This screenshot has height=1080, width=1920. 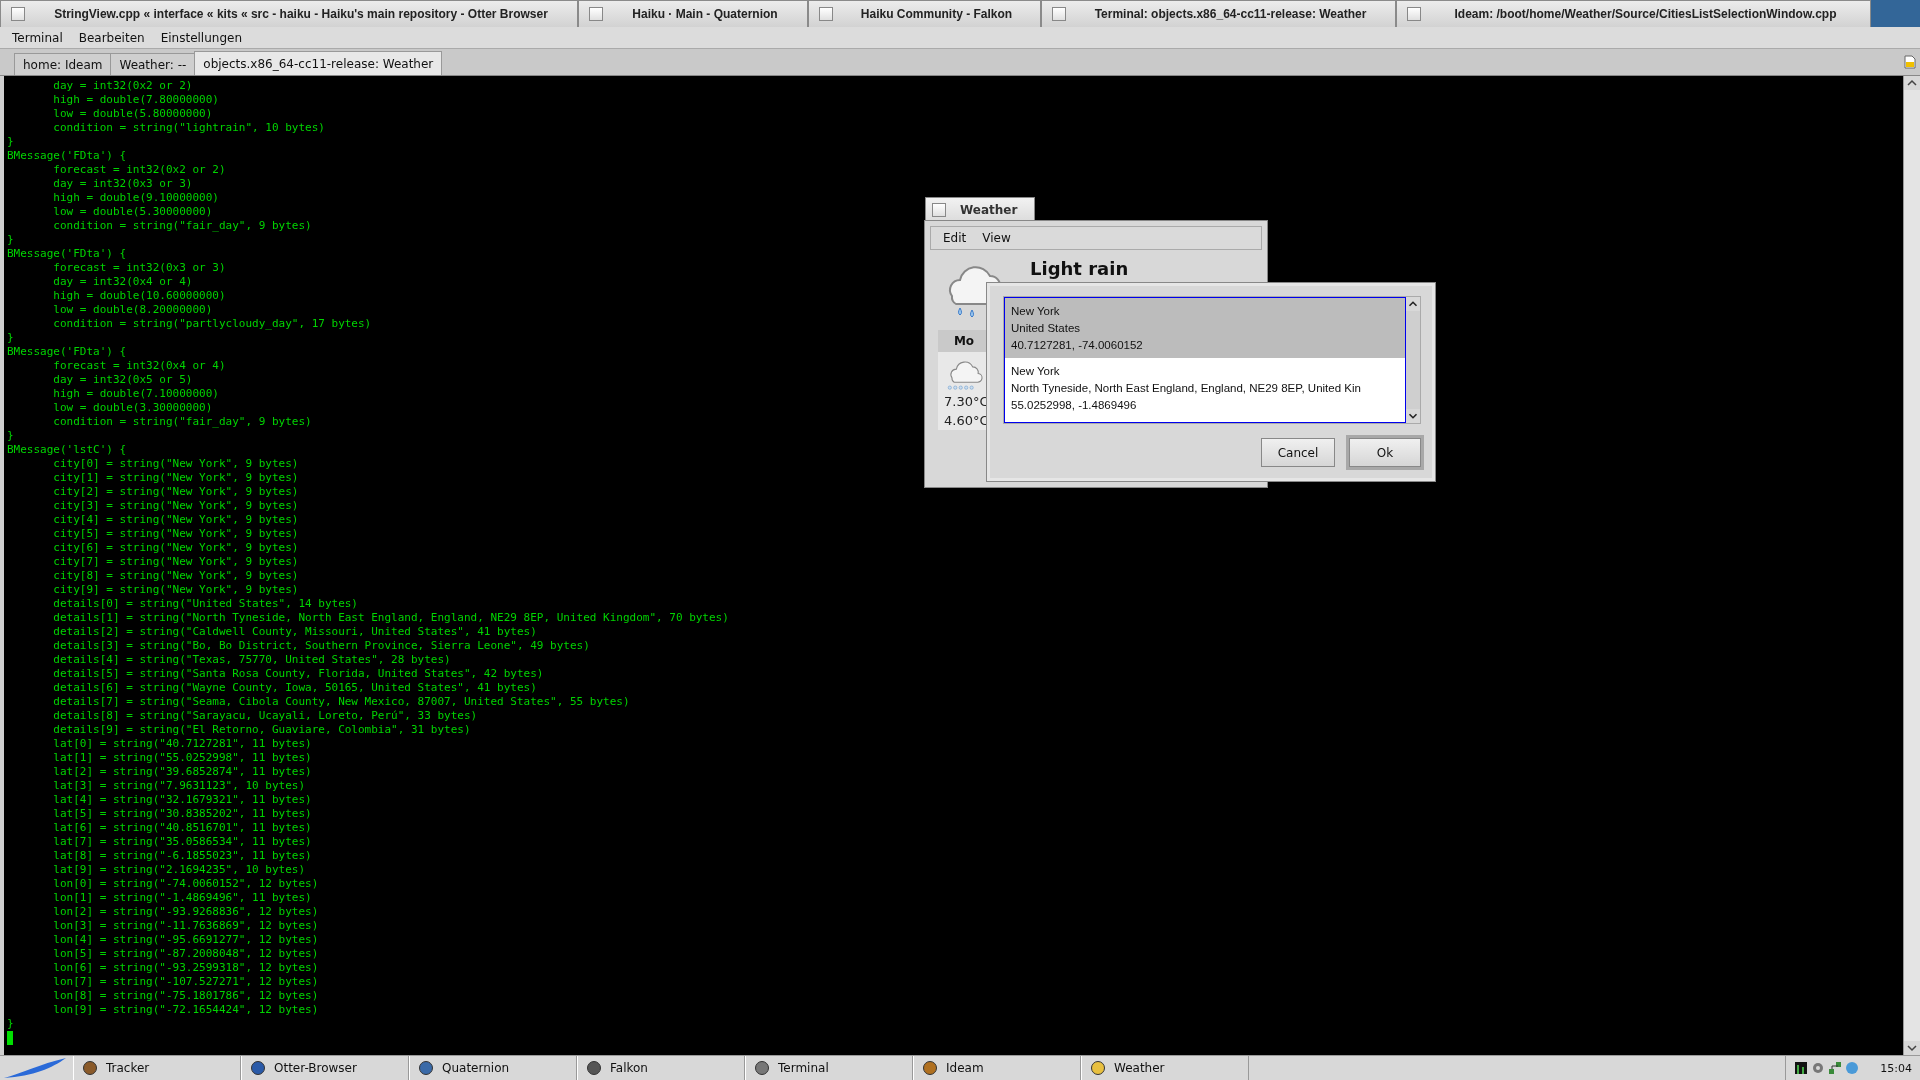 I want to click on terminal-tab: Weather: --, so click(x=153, y=64).